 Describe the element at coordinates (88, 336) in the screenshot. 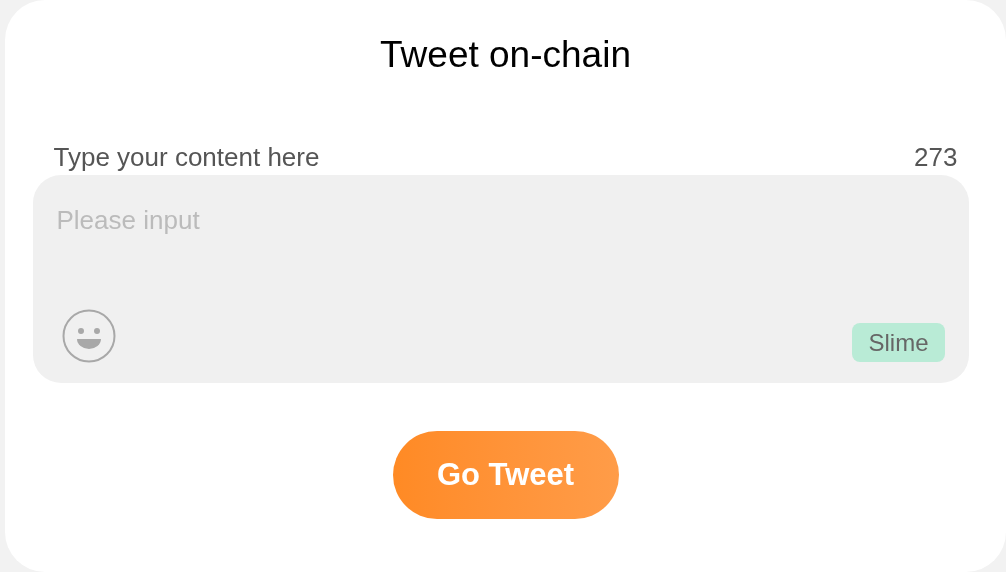

I see `smiley-icon` at that location.